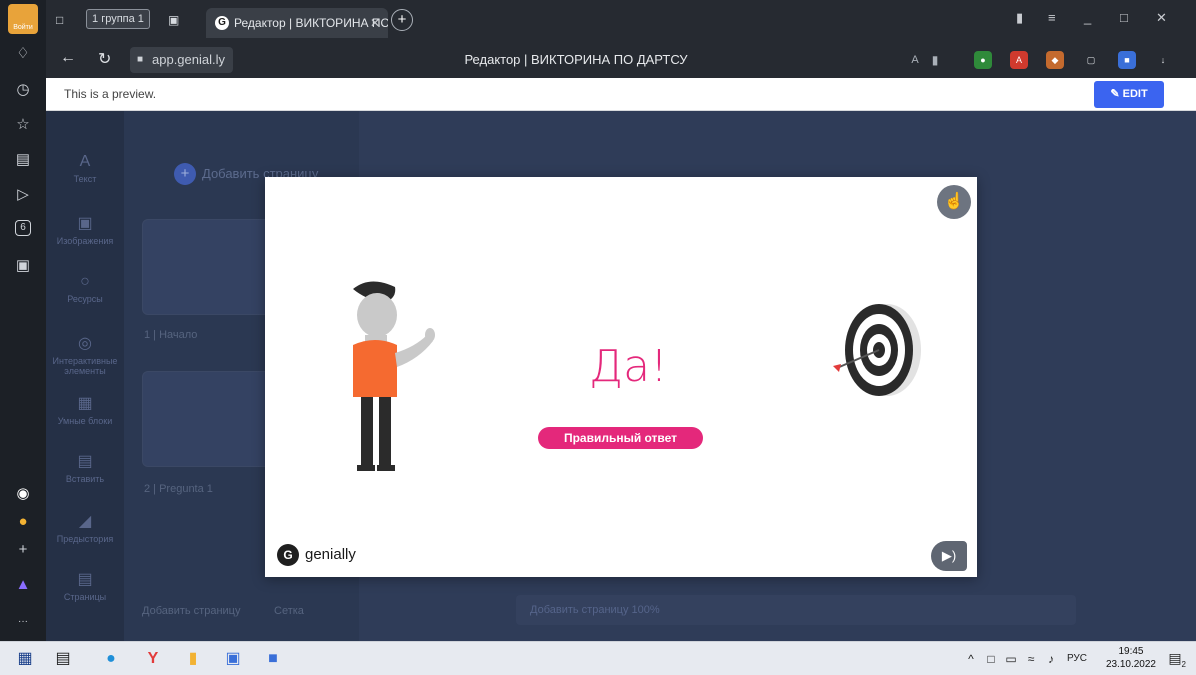 Image resolution: width=1196 pixels, height=675 pixels. I want to click on tab-active: G Редактор | ВИКТОРИНА ПО ДАРТСУ ✕, so click(297, 23).